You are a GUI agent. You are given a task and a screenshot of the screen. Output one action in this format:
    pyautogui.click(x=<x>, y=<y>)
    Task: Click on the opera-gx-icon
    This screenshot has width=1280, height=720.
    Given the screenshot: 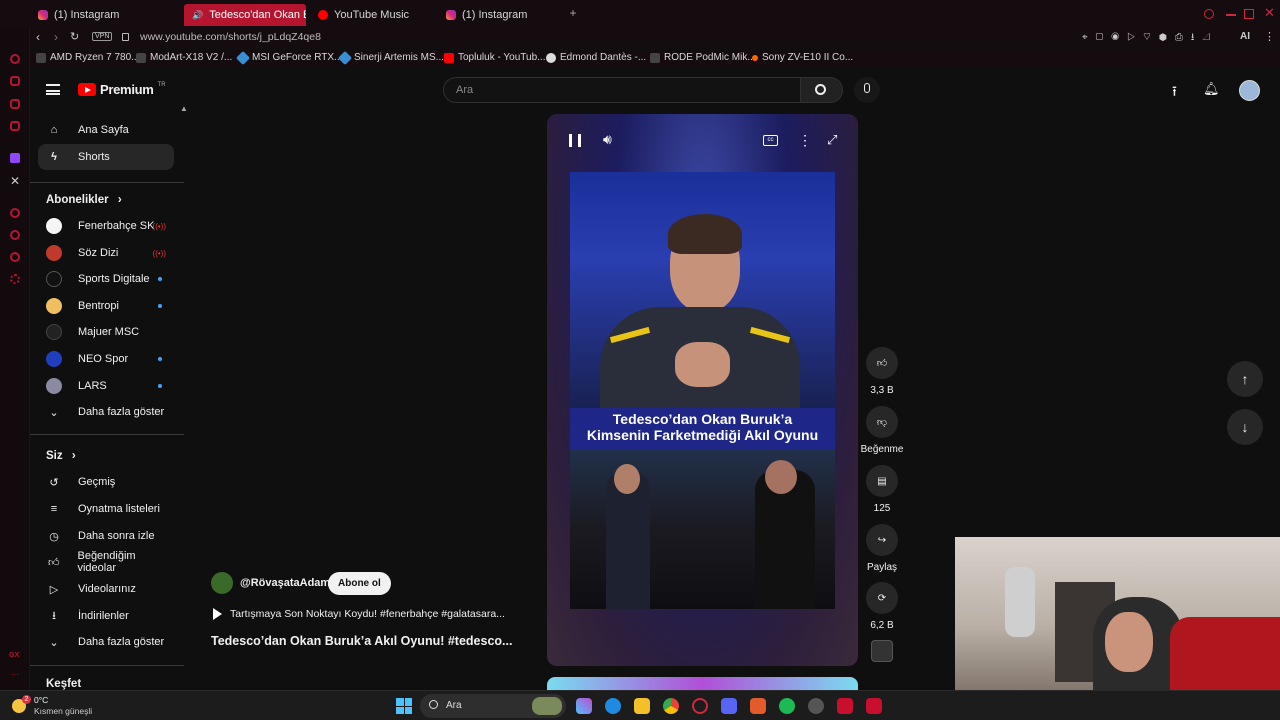 What is the action you would take?
    pyautogui.click(x=700, y=706)
    